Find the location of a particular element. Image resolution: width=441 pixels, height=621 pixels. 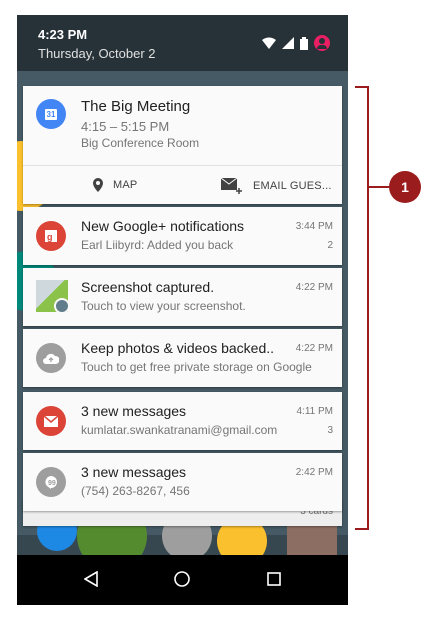

navigation-bar is located at coordinates (182, 580).